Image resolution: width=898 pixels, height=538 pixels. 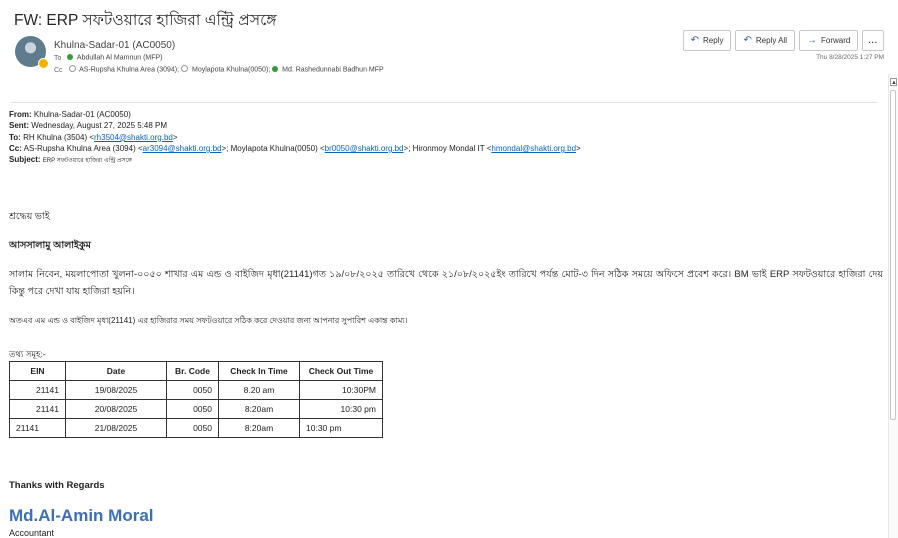 What do you see at coordinates (835, 40) in the screenshot?
I see `forward-label: Forward` at bounding box center [835, 40].